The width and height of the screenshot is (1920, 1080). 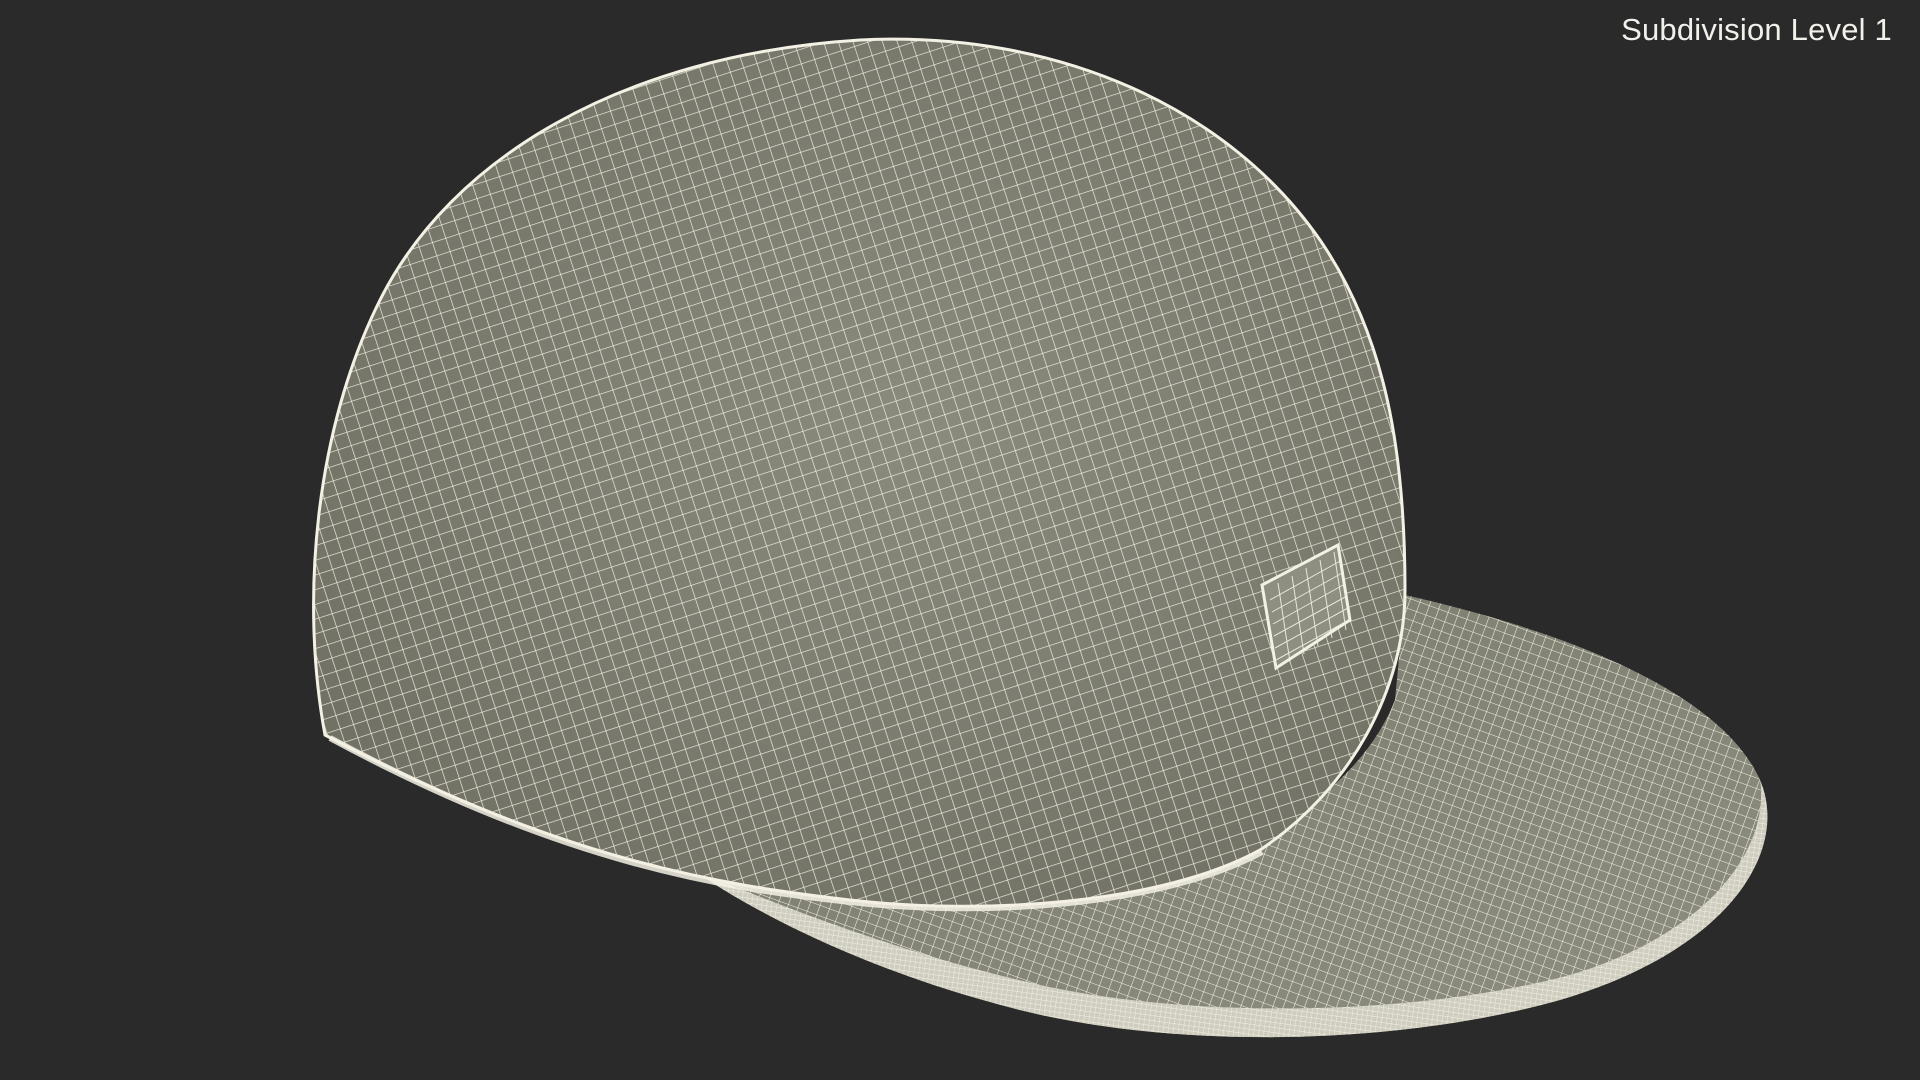 I want to click on subdivision-level-label: Subdivision Level 1, so click(x=1756, y=29).